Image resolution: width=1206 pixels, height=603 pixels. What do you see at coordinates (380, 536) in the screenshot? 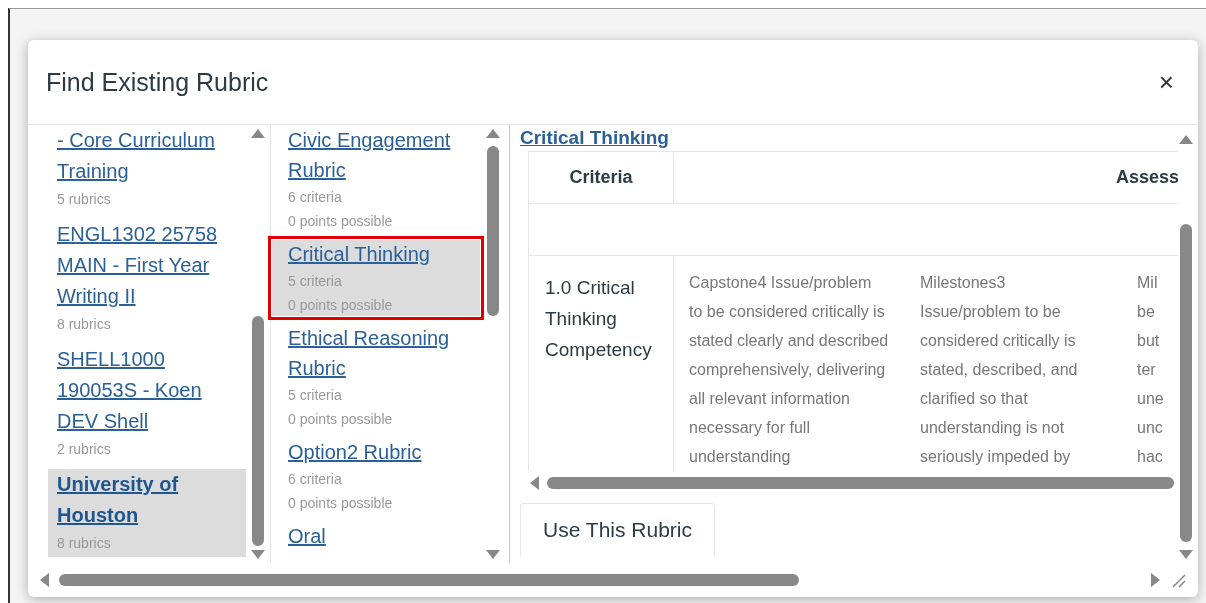
I see `rubric-link: Oral` at bounding box center [380, 536].